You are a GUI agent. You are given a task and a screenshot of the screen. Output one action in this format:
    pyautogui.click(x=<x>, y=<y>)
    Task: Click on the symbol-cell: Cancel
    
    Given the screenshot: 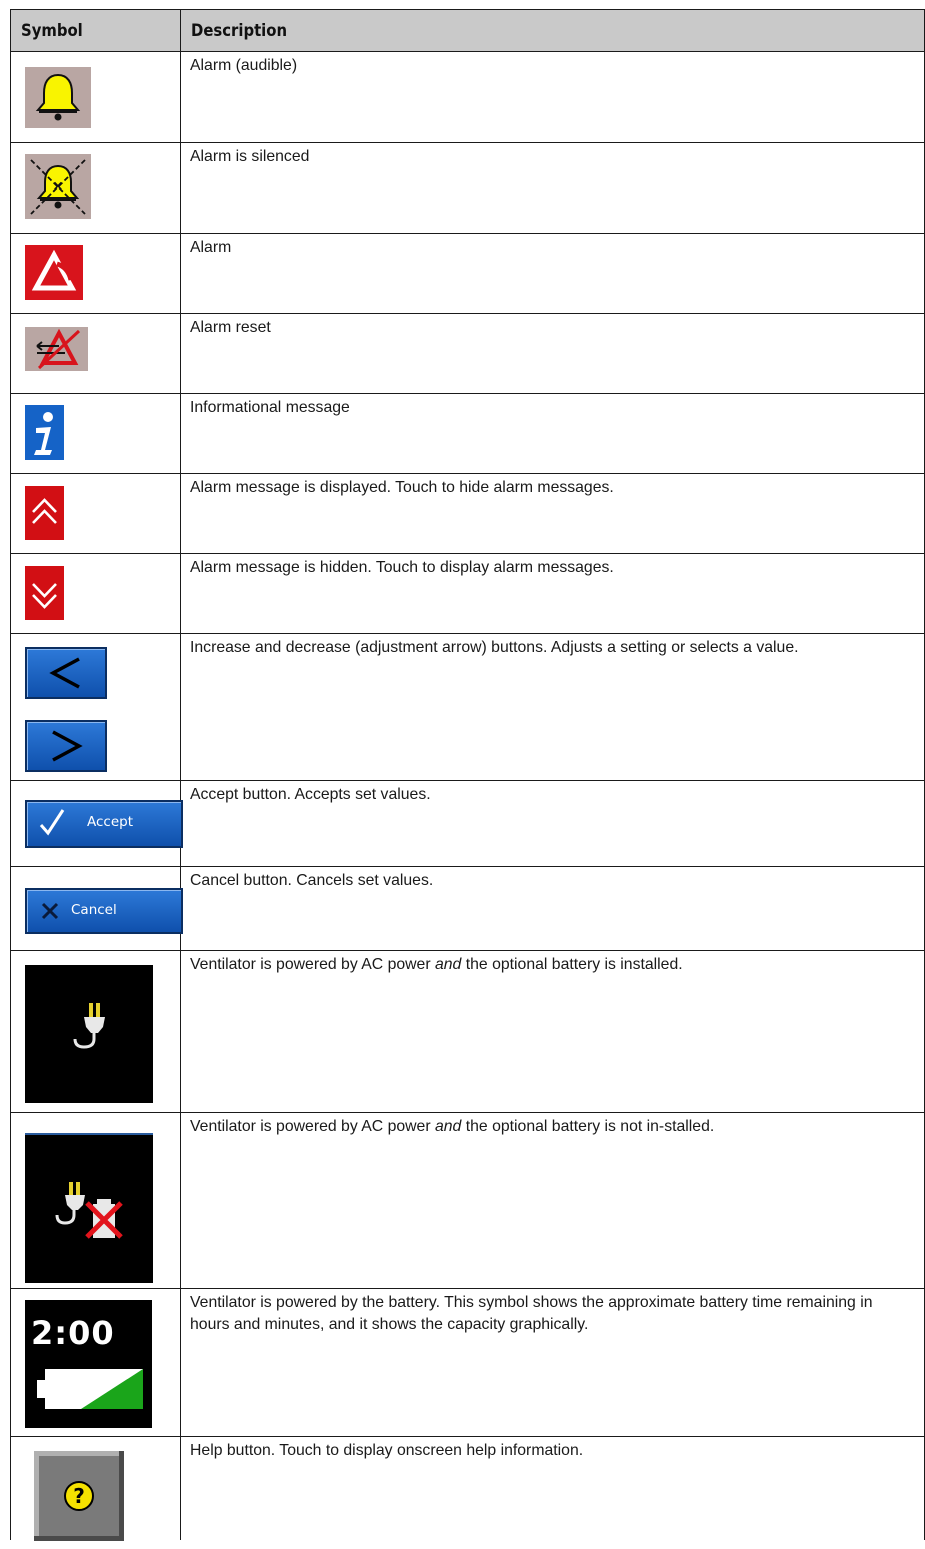 What is the action you would take?
    pyautogui.click(x=96, y=908)
    